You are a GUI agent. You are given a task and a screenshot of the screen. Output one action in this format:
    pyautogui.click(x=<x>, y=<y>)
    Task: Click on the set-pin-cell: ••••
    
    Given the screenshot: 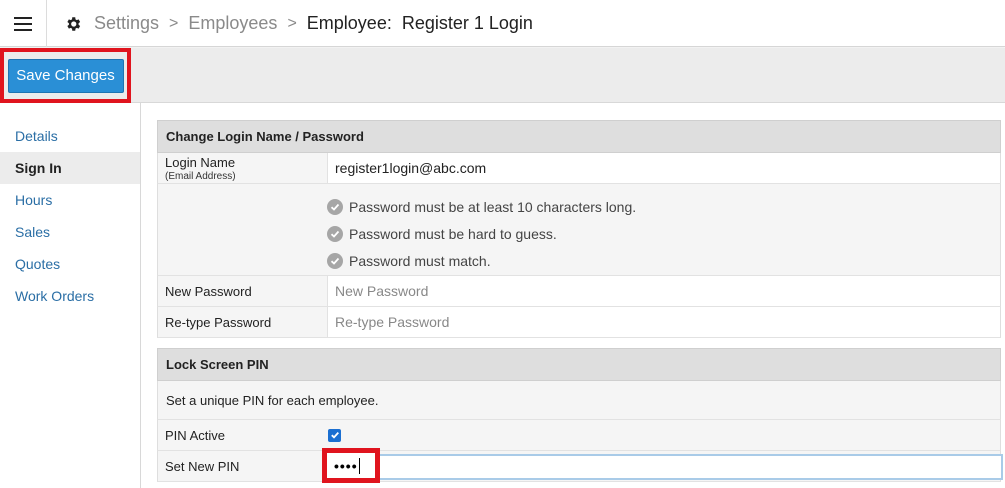 What is the action you would take?
    pyautogui.click(x=662, y=465)
    